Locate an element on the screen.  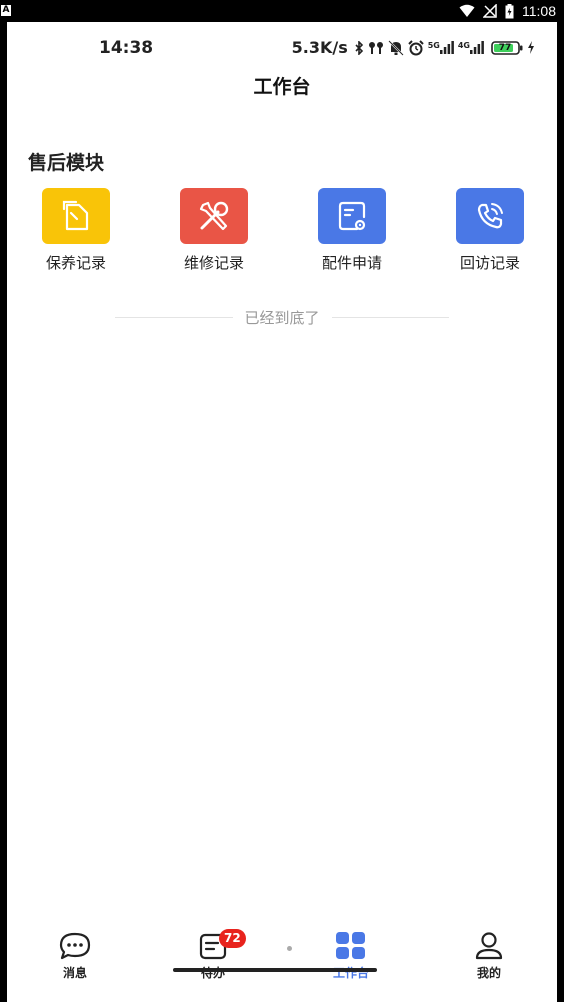
network-5g: 5G is located at coordinates (441, 47).